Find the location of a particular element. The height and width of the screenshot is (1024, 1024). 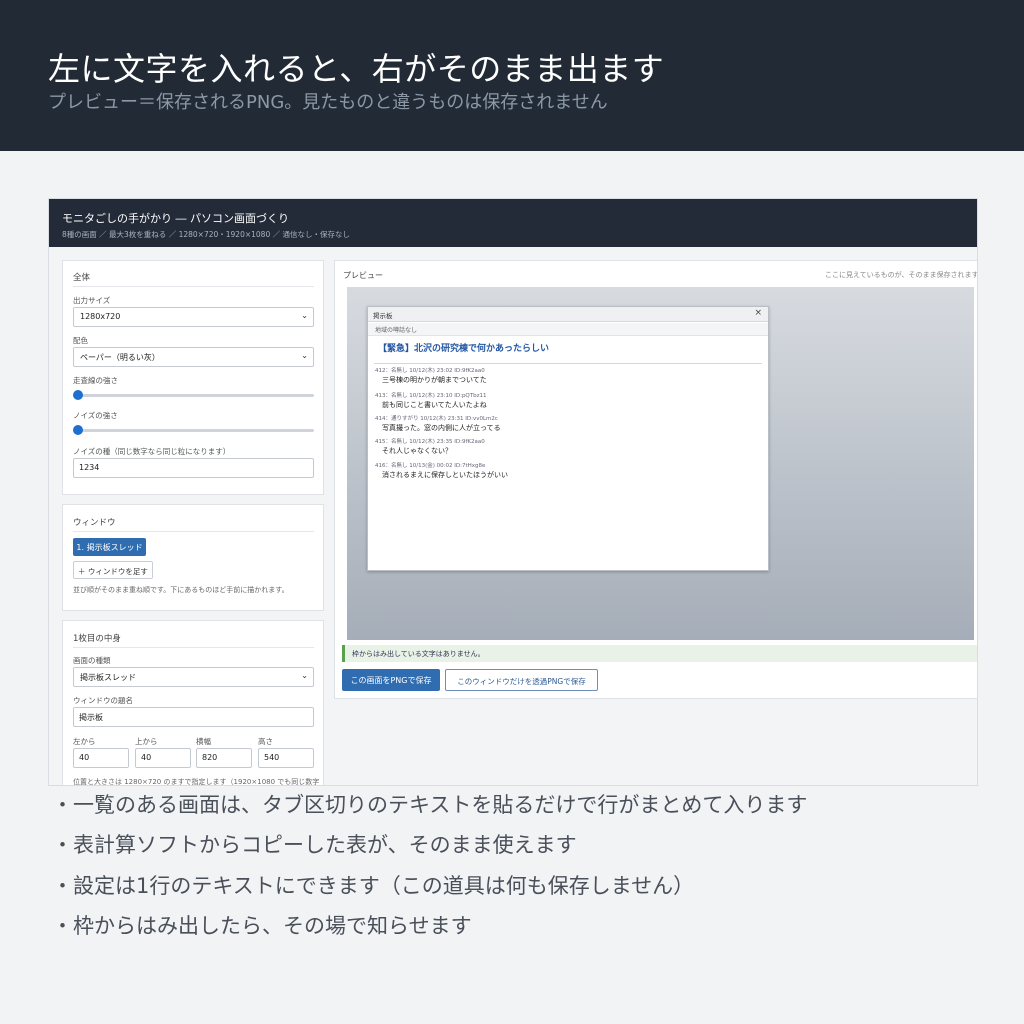

board-name-bar: 地域の噂話なし is located at coordinates (568, 329).